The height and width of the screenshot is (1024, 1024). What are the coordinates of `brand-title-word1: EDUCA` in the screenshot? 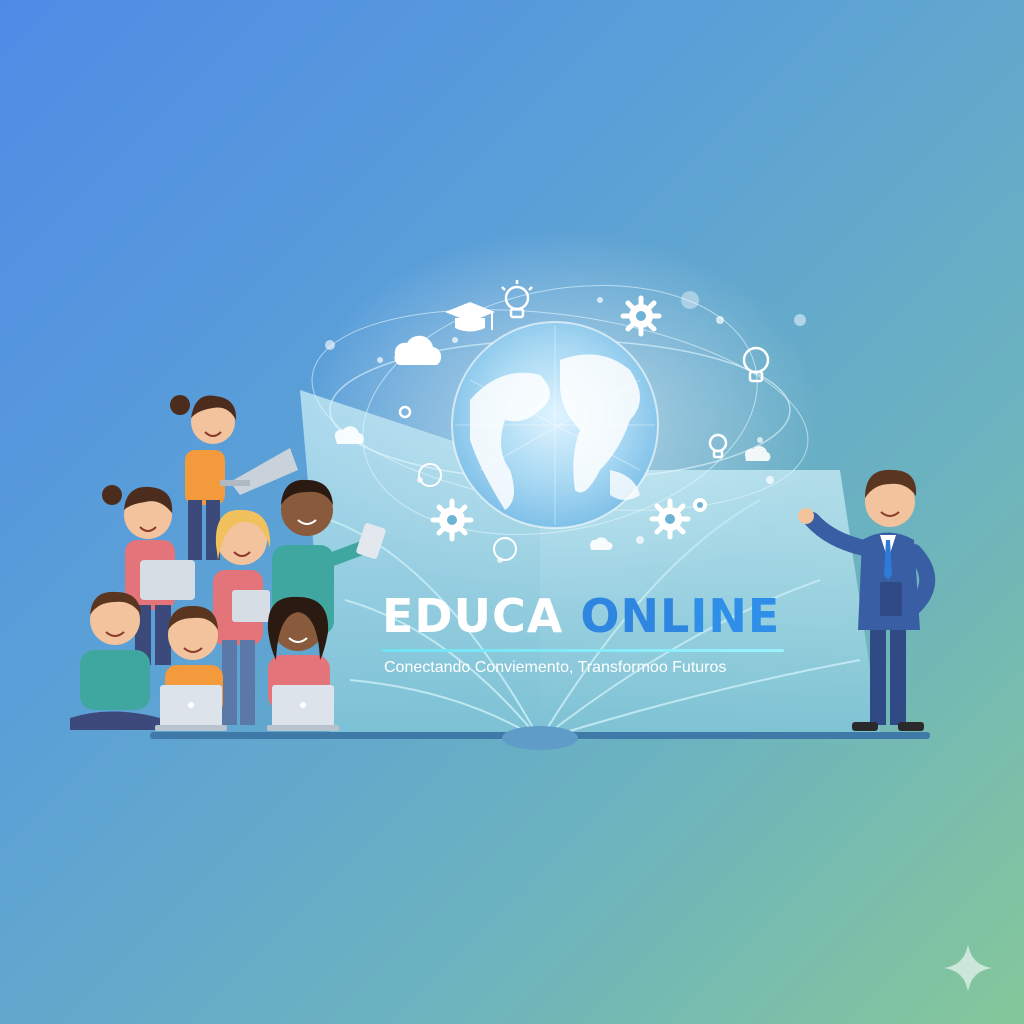 It's located at (481, 616).